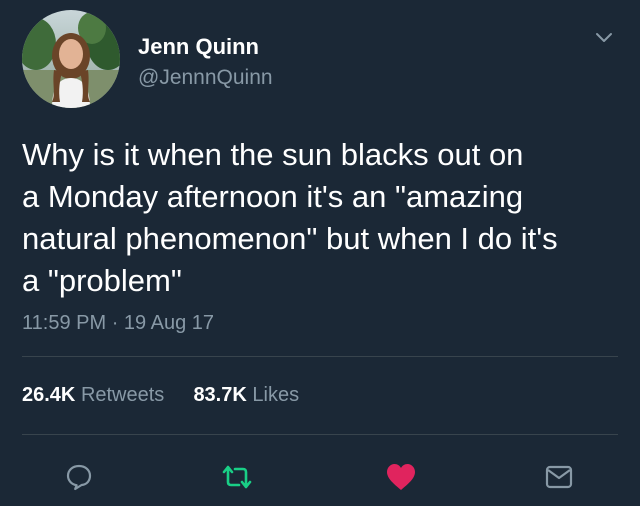 The image size is (640, 506). What do you see at coordinates (102, 280) in the screenshot?
I see `tweet-text-line: a "problem"` at bounding box center [102, 280].